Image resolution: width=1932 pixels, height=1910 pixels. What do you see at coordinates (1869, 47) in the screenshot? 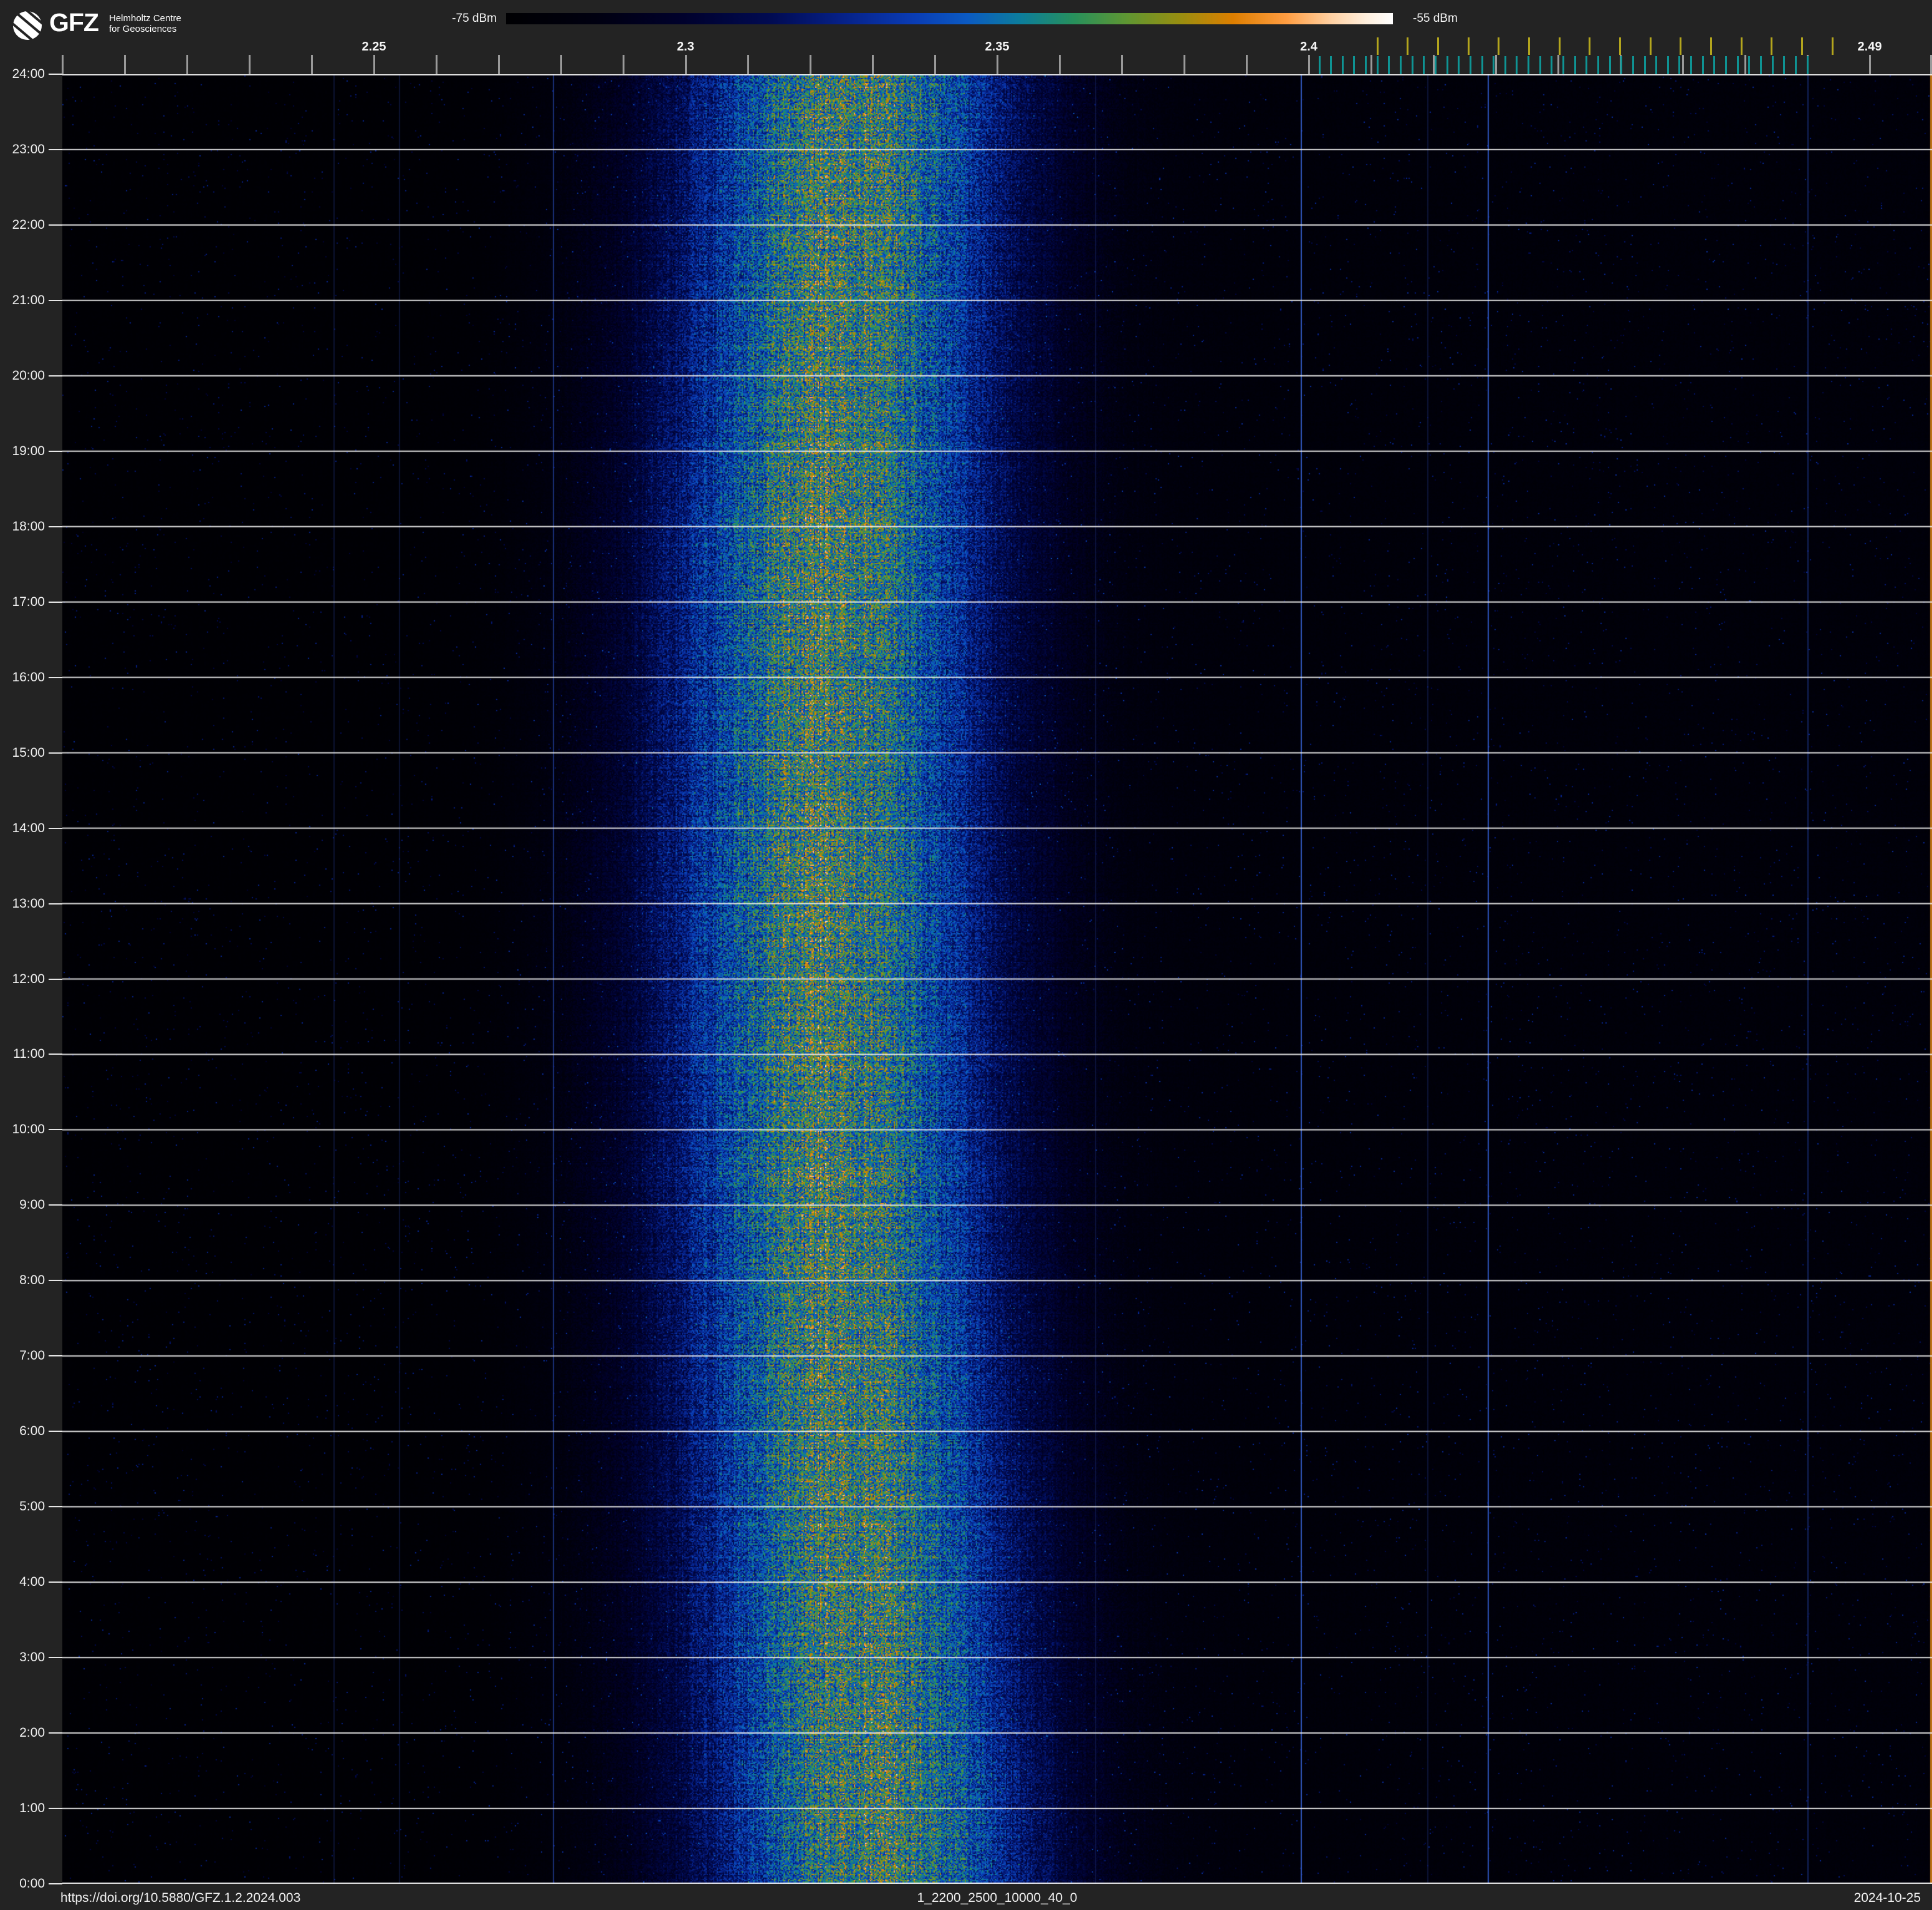
I see `freq-axis-label: 2.49` at bounding box center [1869, 47].